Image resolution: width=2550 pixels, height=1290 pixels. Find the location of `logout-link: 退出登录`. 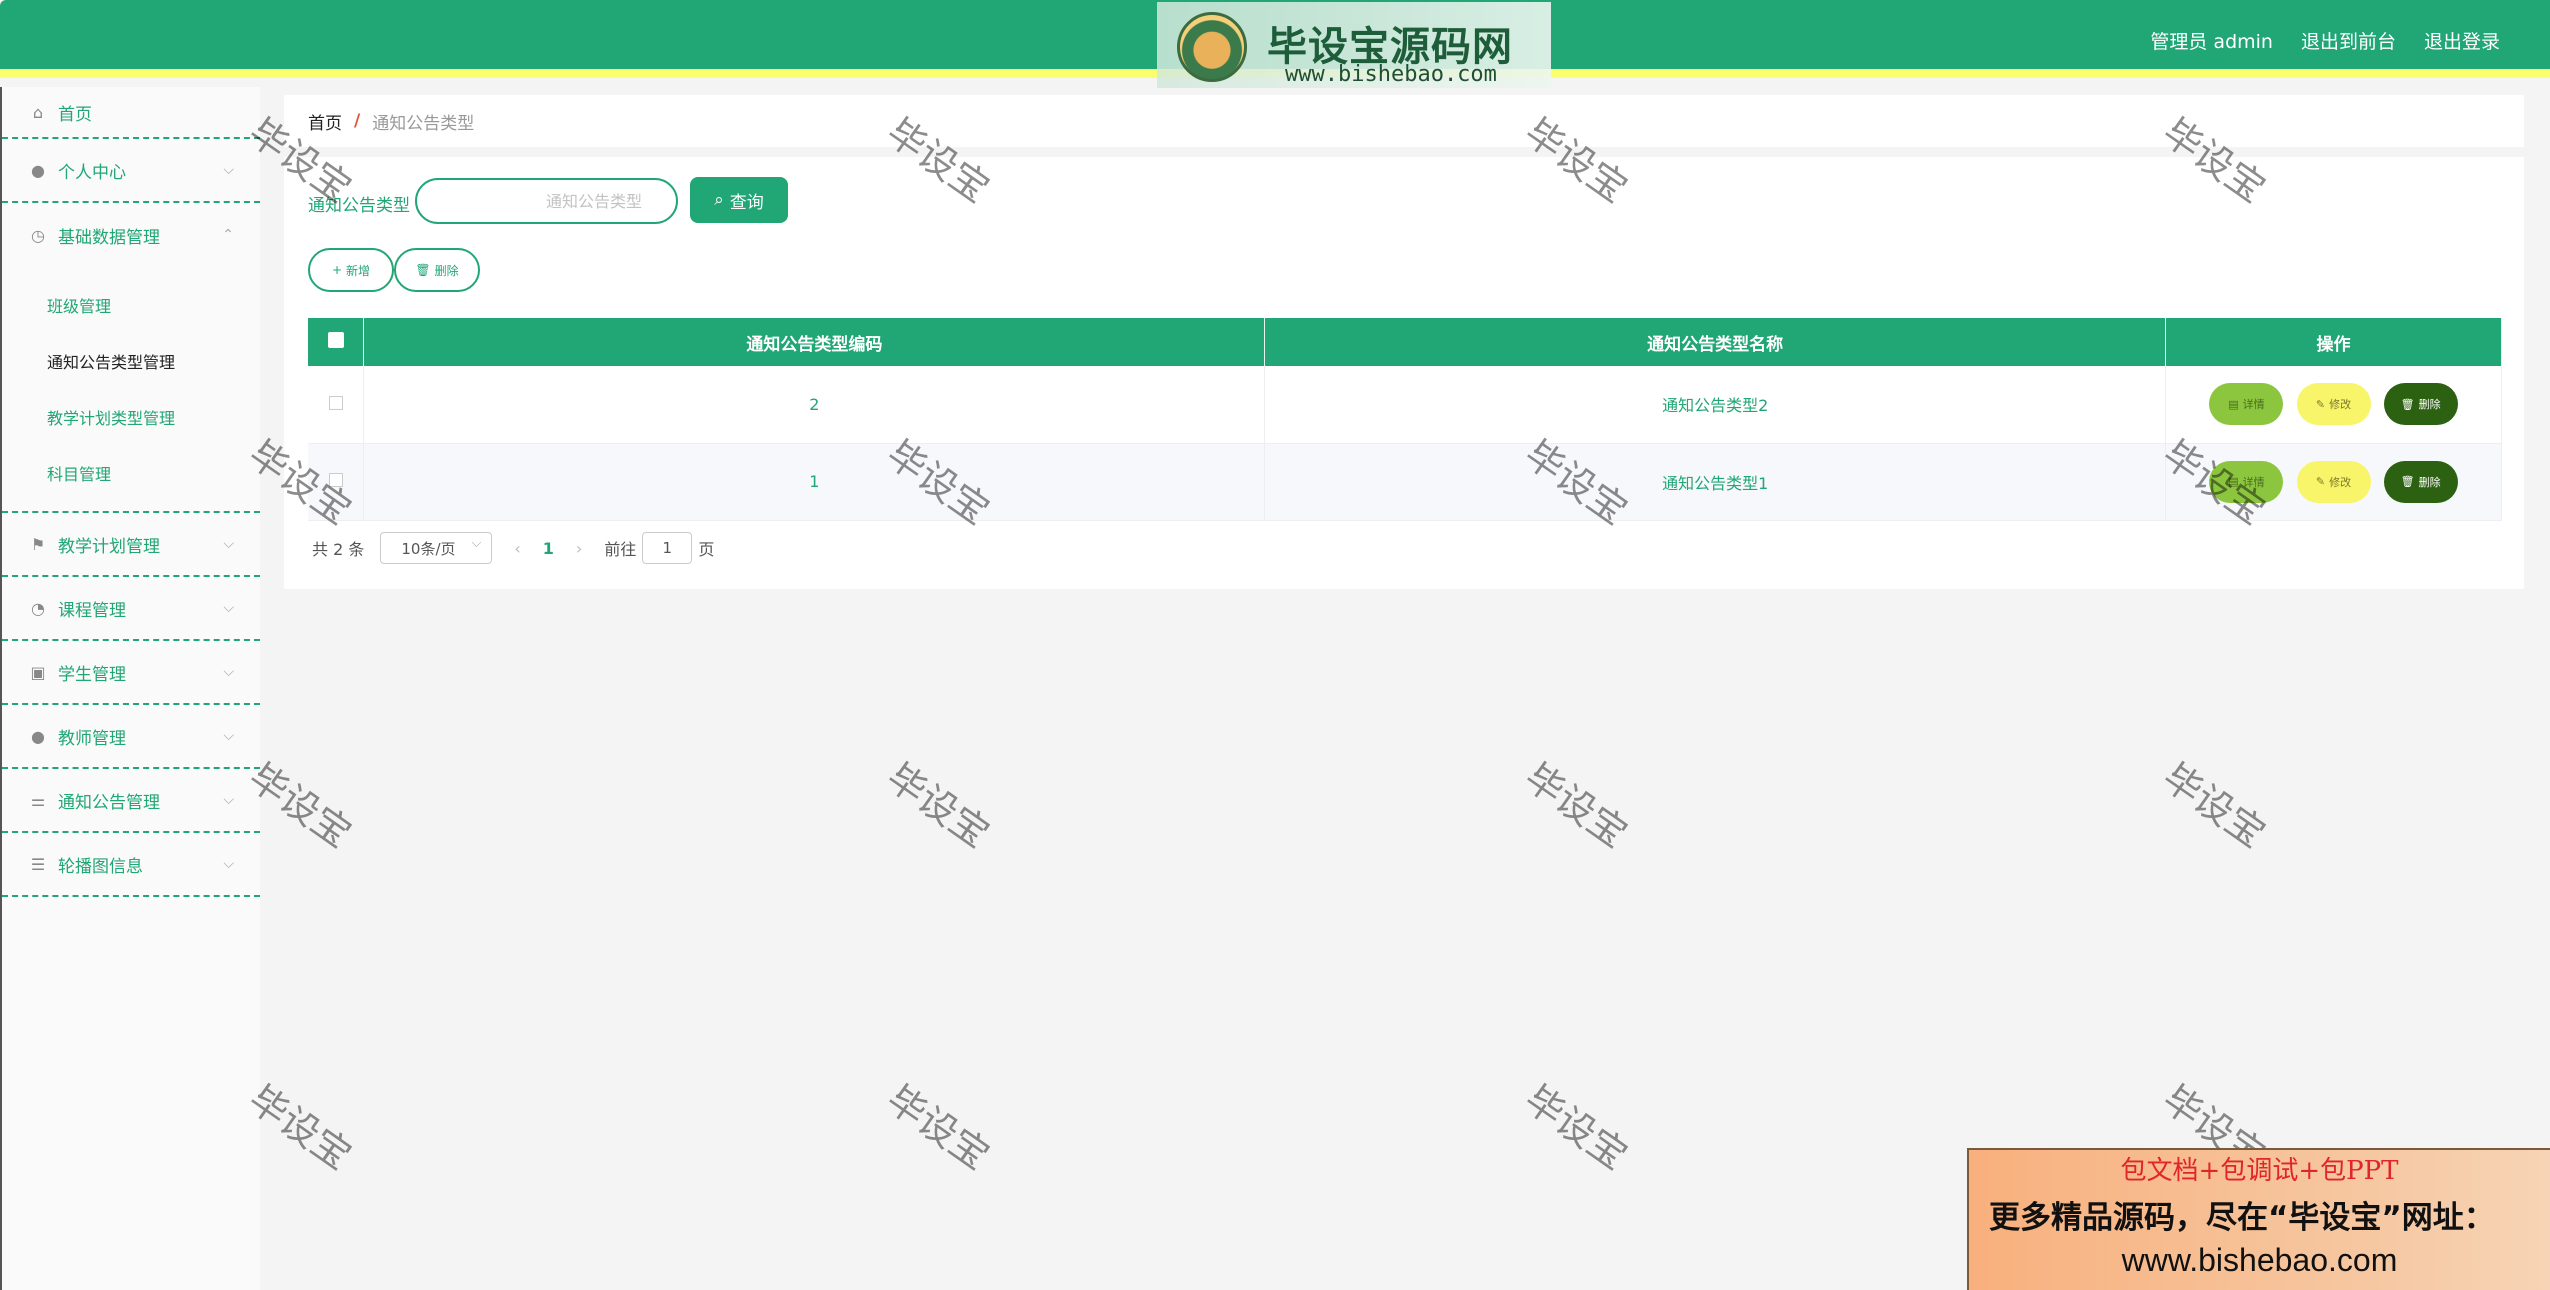

logout-link: 退出登录 is located at coordinates (2462, 40).